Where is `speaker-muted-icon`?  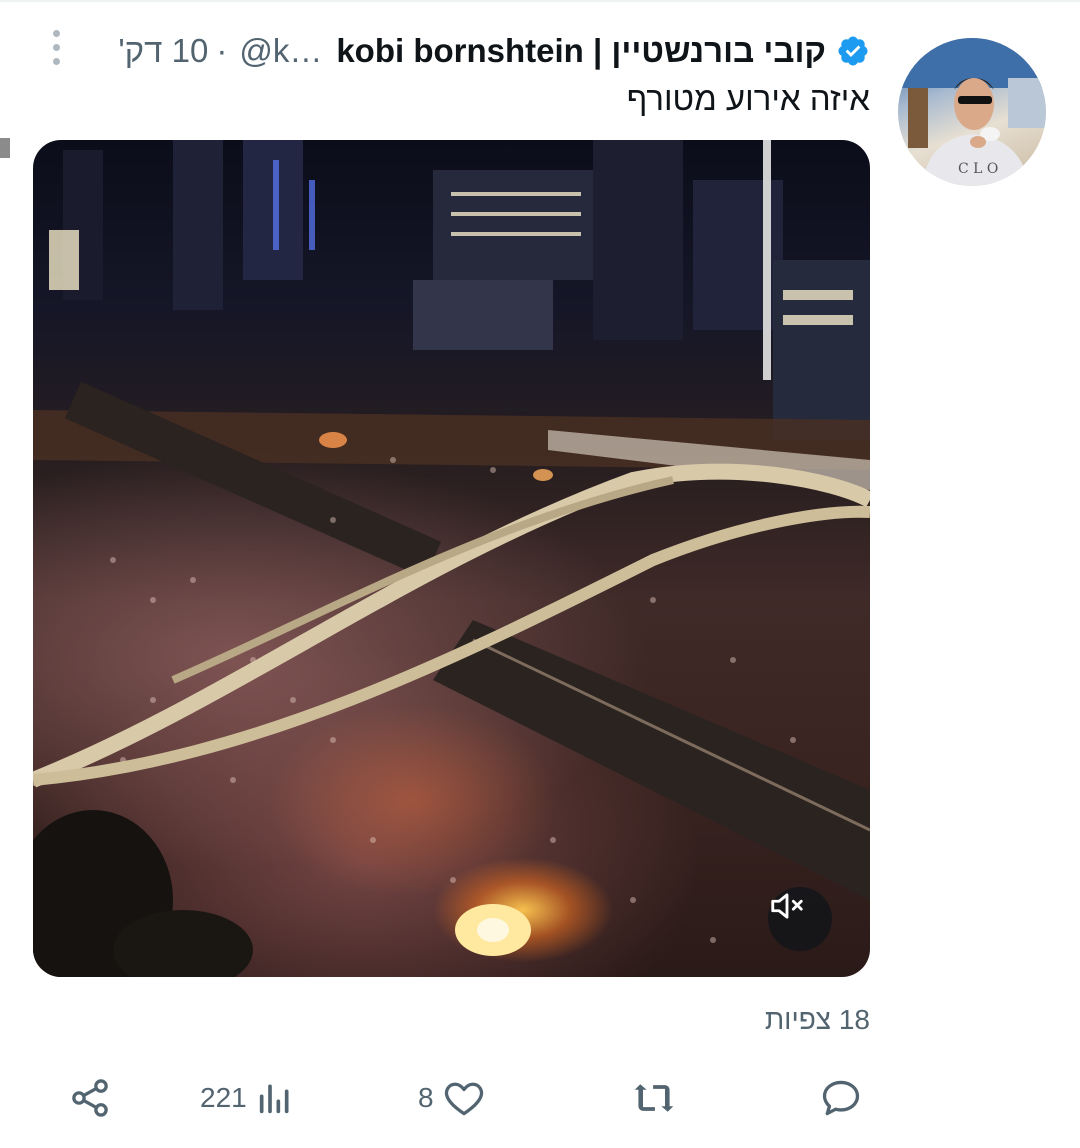 speaker-muted-icon is located at coordinates (787, 906).